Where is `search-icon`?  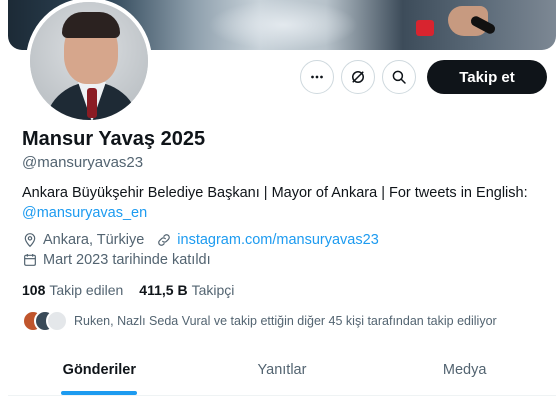 search-icon is located at coordinates (399, 77).